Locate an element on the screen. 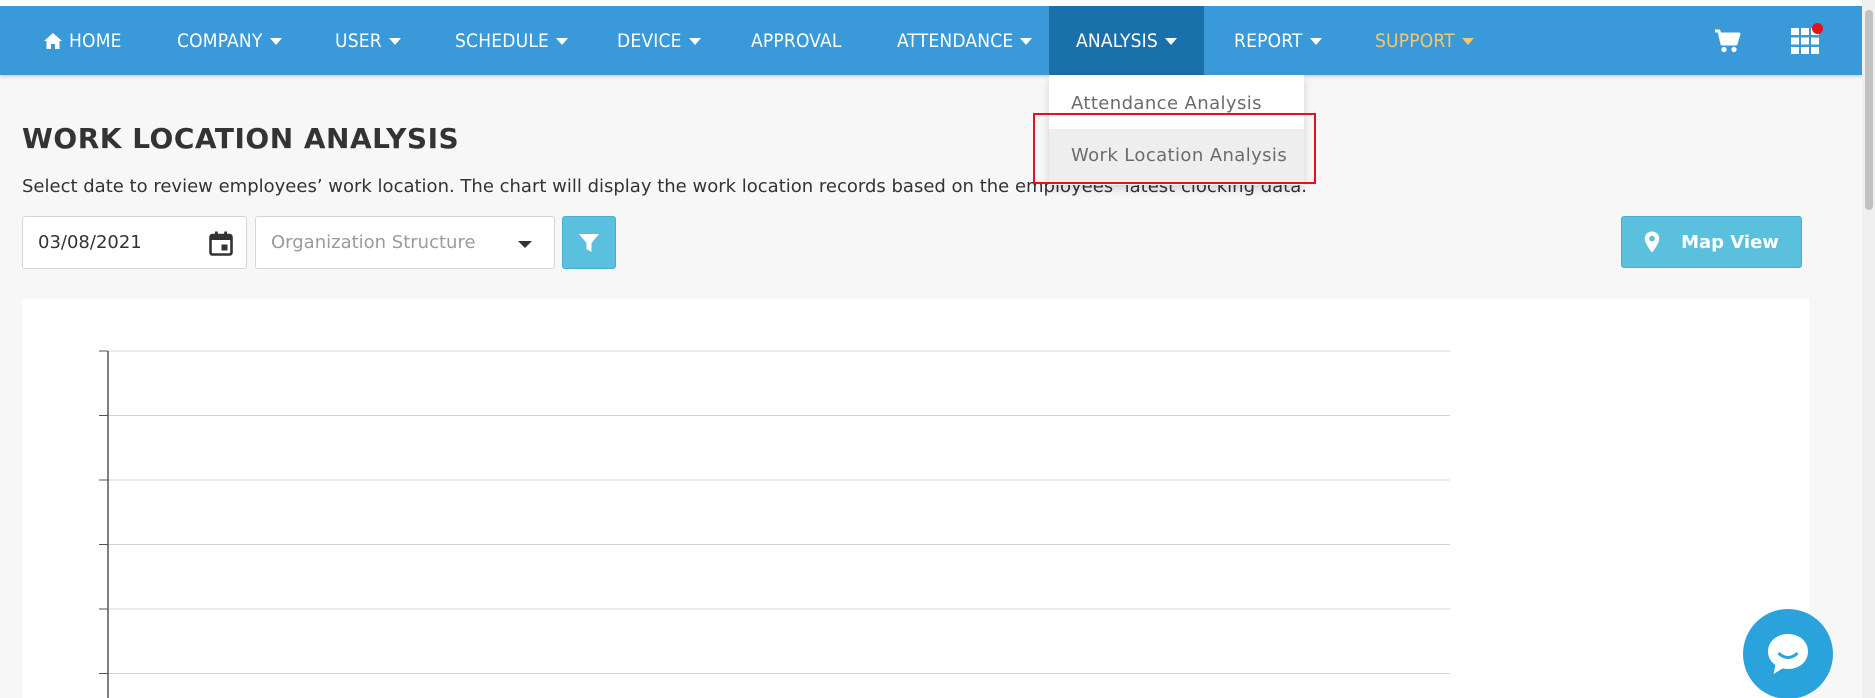  filter-button is located at coordinates (589, 242).